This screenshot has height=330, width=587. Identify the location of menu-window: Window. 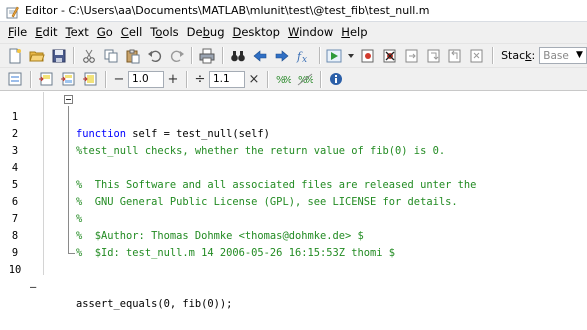
(310, 32).